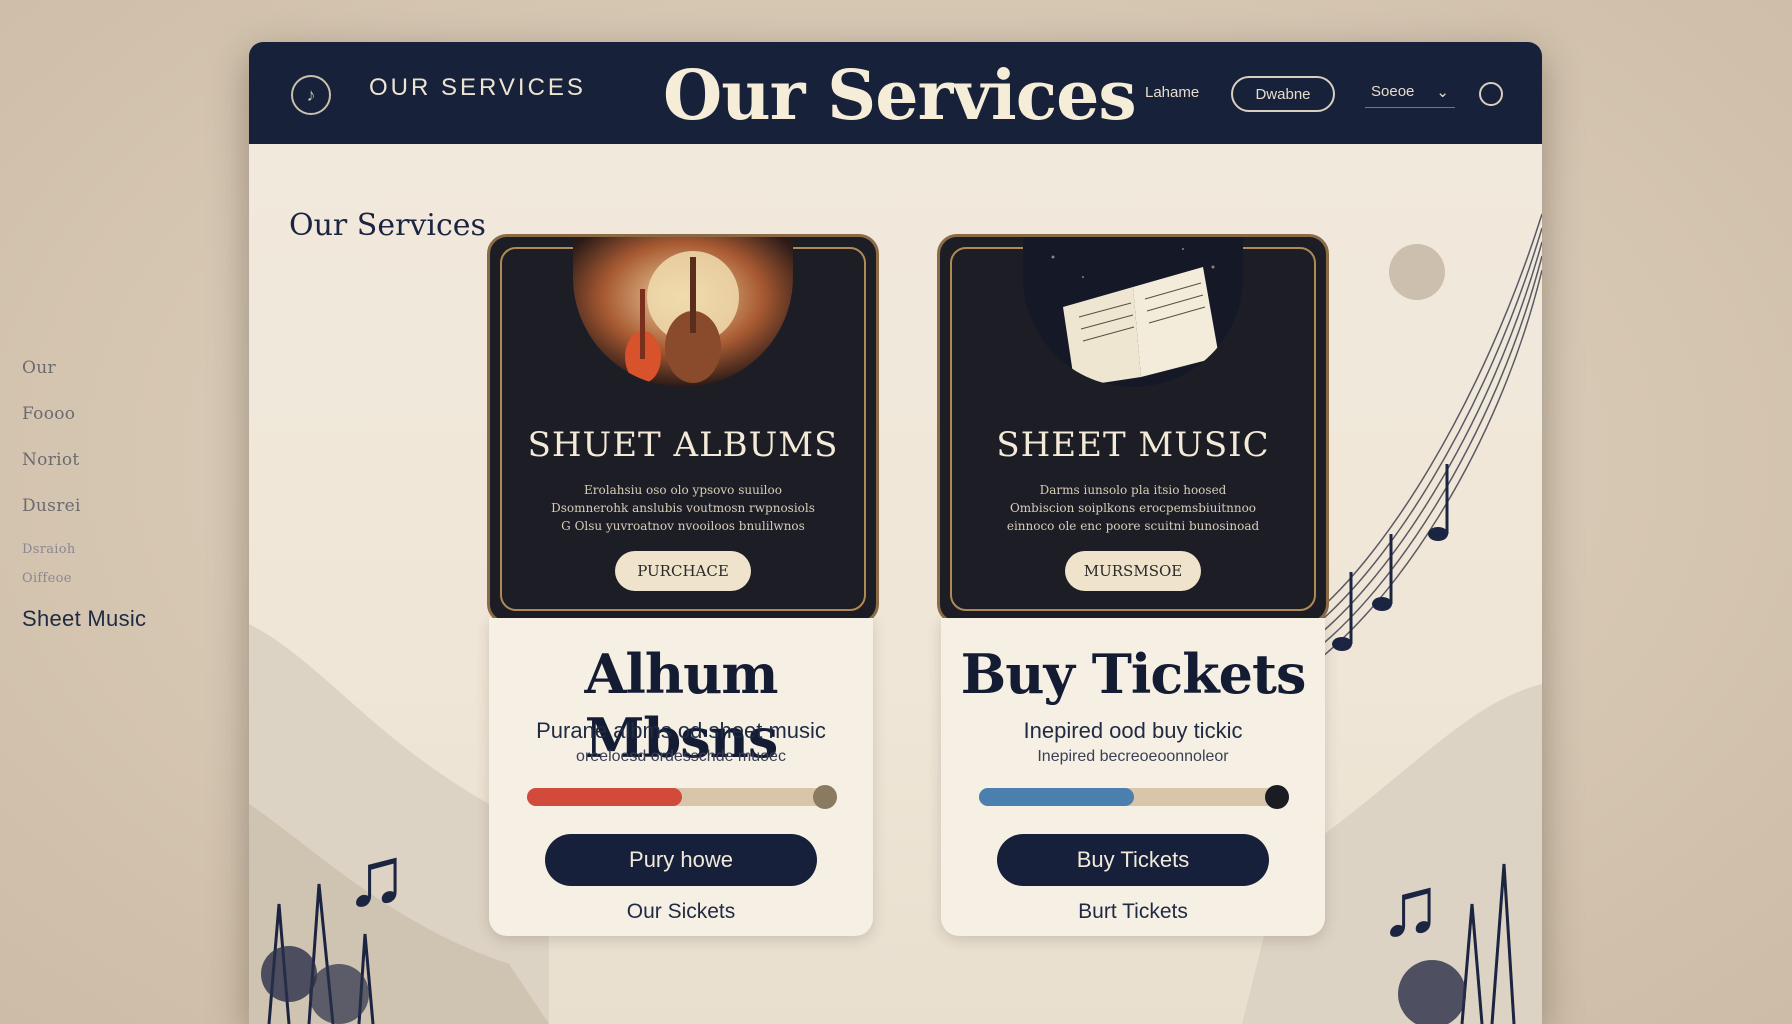  I want to click on panel-subtitle-secondary: Inepired becreoeoonnoleor, so click(1133, 756).